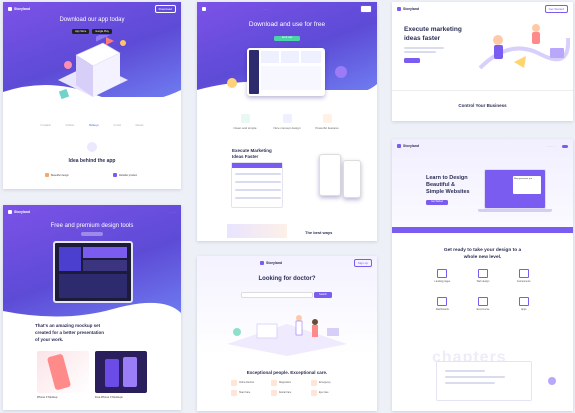  I want to click on doctors-illustration, so click(287, 335).